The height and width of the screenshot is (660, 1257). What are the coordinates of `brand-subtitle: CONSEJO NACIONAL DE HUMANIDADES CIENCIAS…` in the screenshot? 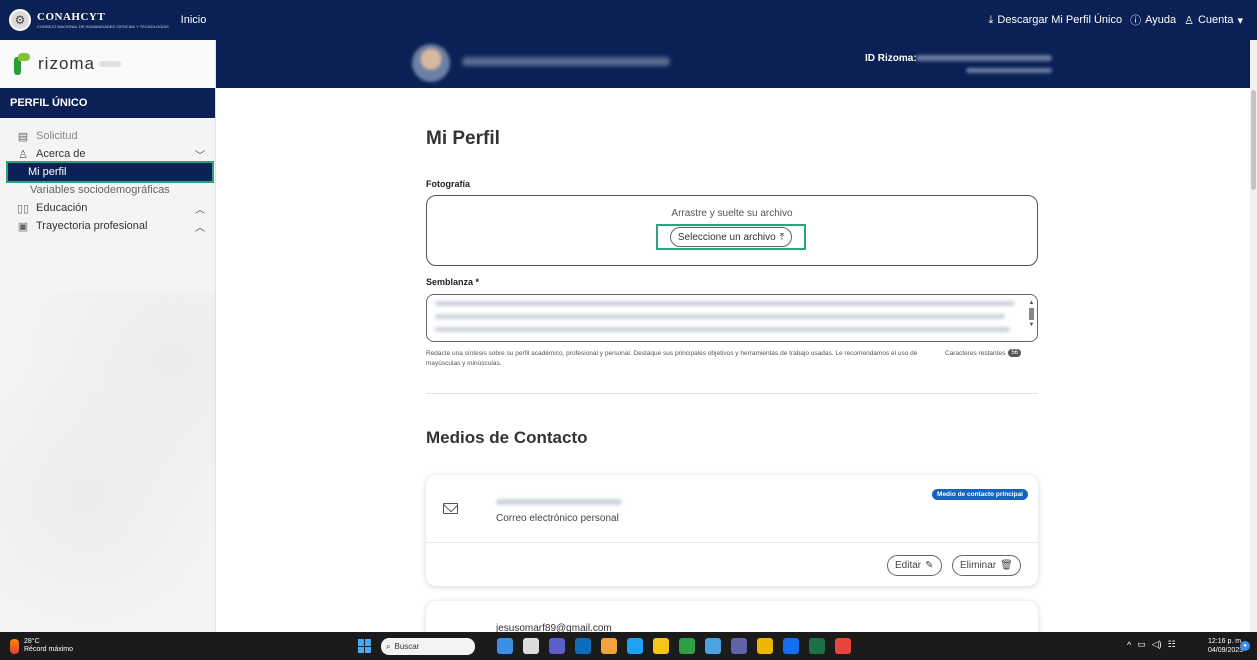 It's located at (103, 26).